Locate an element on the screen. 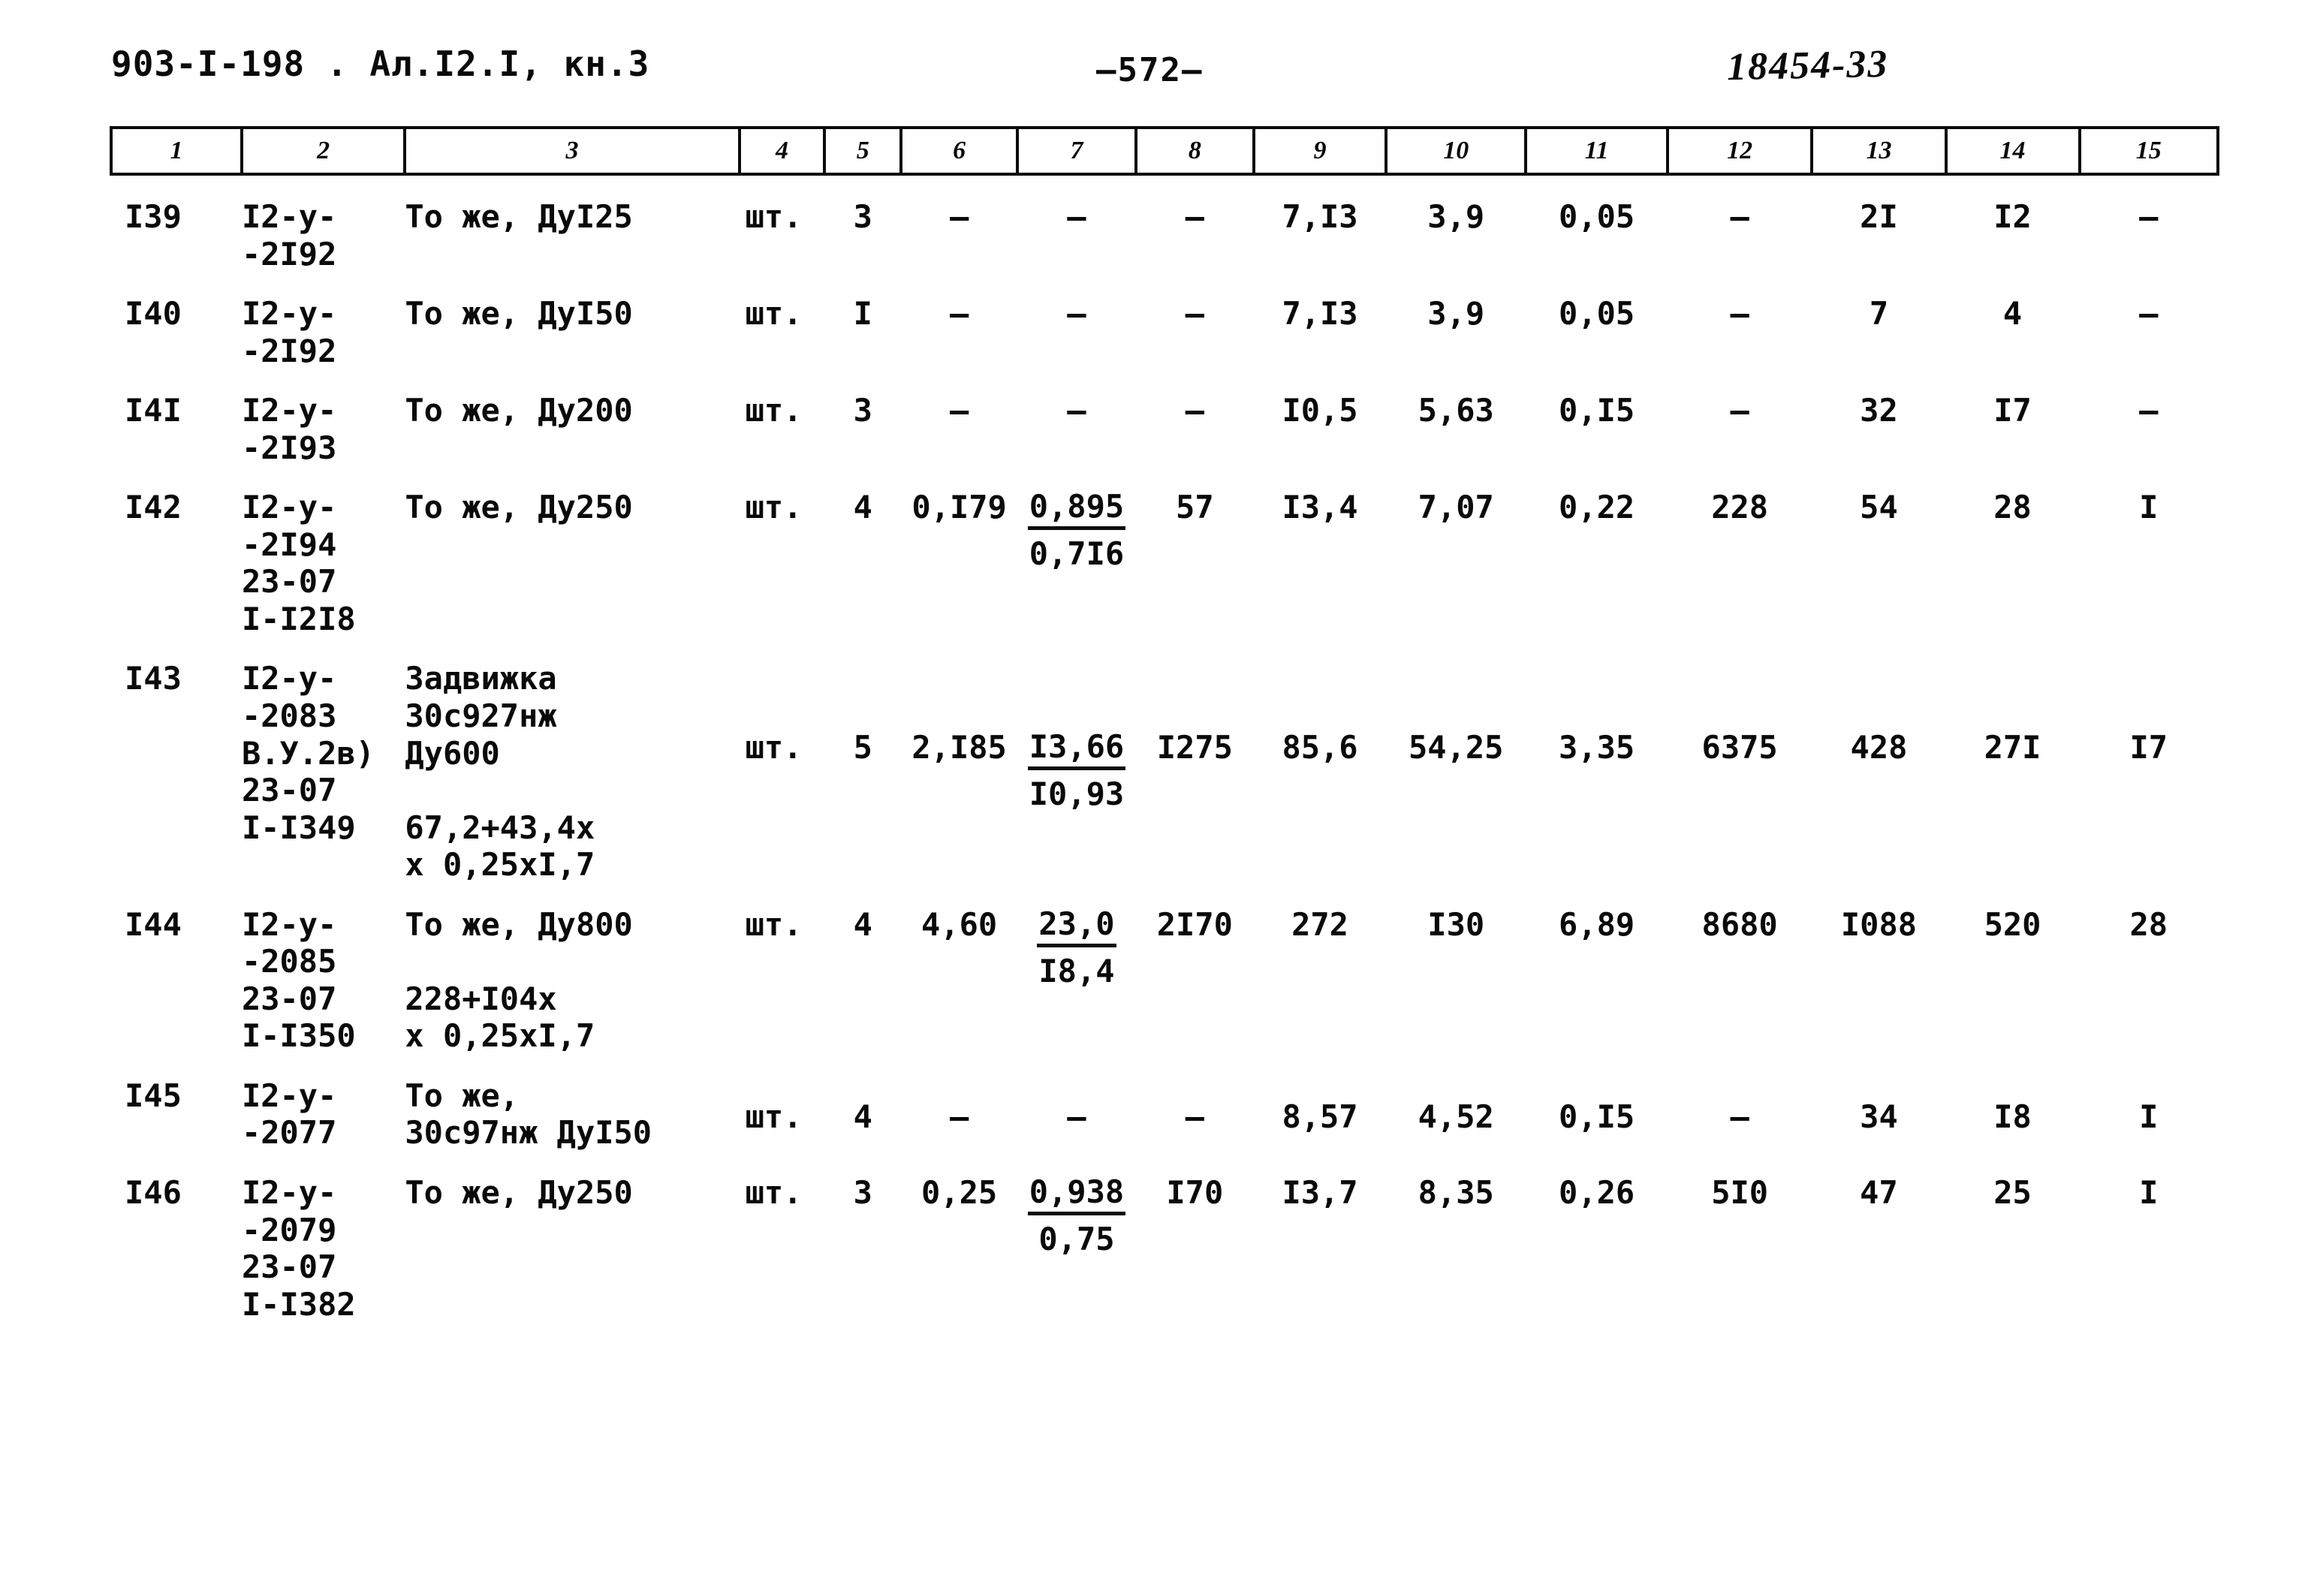 This screenshot has width=2305, height=1596. table-header: 1 2 3 4 5 6 7 8 9 10 11 12 13 14 15 is located at coordinates (1165, 151).